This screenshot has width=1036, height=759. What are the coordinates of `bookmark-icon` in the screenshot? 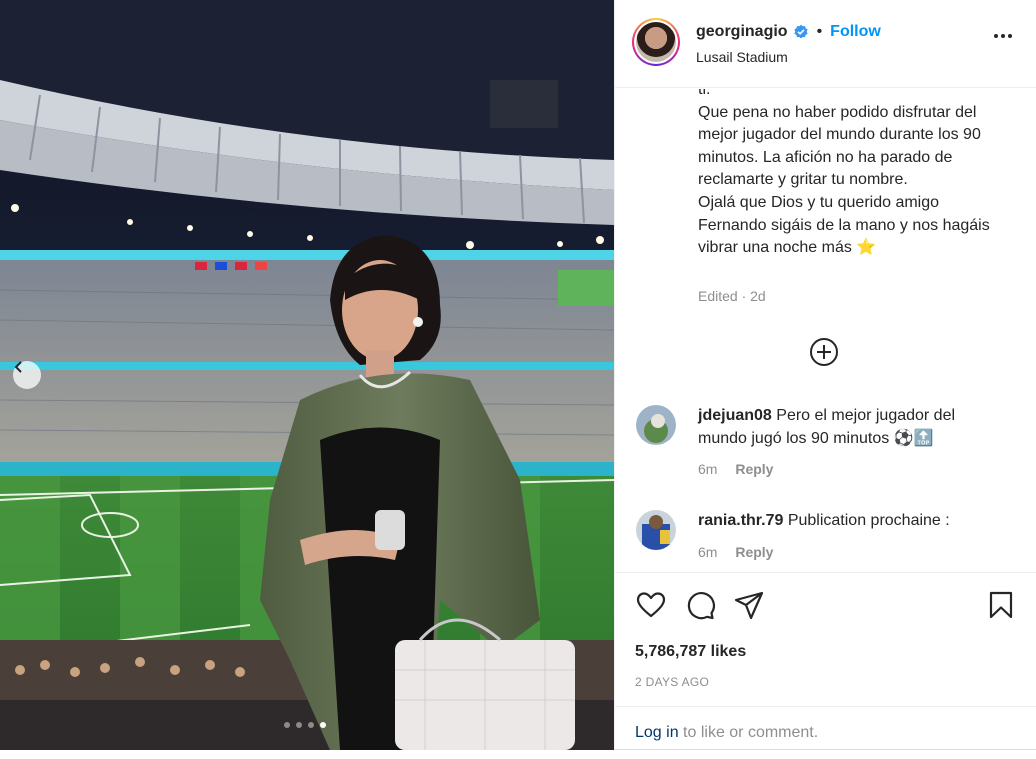 It's located at (1001, 605).